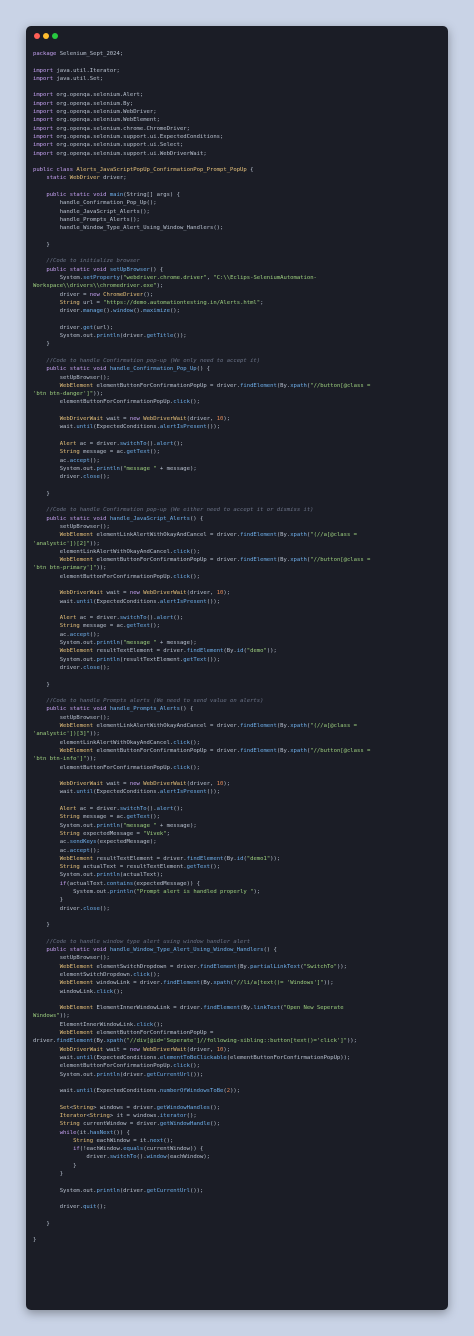 This screenshot has height=1336, width=474. I want to click on code-token: ()., so click(141, 1157).